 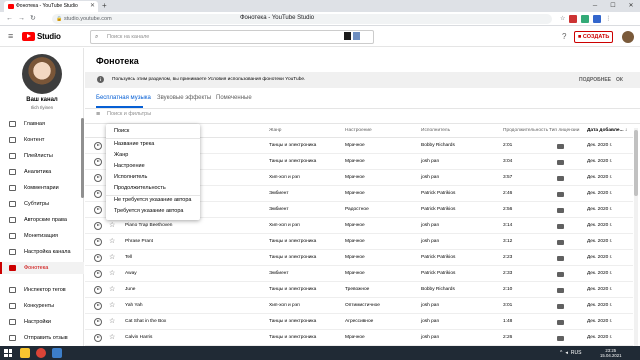 What do you see at coordinates (57, 353) in the screenshot?
I see `app-icon` at bounding box center [57, 353].